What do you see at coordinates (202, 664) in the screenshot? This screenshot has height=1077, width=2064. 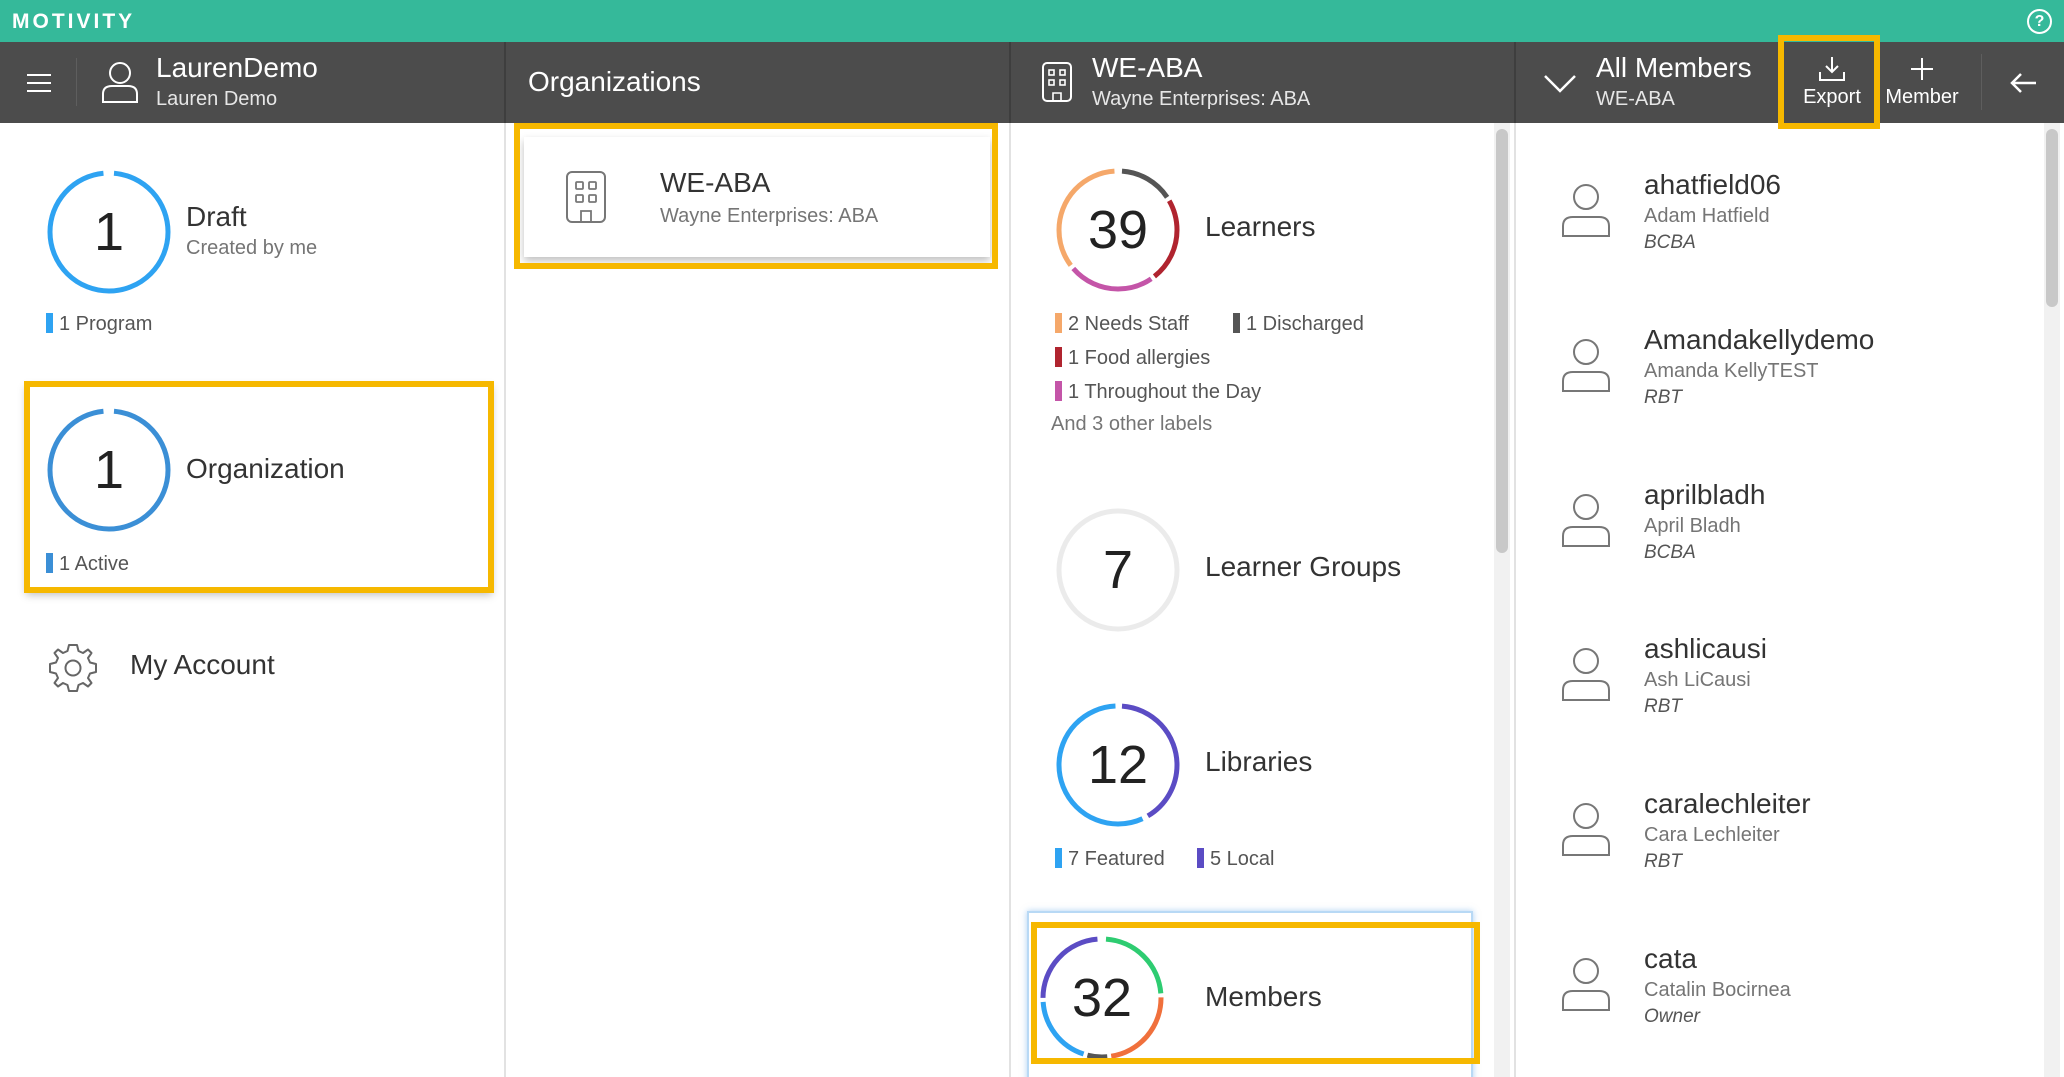 I see `my-account-label: My Account` at bounding box center [202, 664].